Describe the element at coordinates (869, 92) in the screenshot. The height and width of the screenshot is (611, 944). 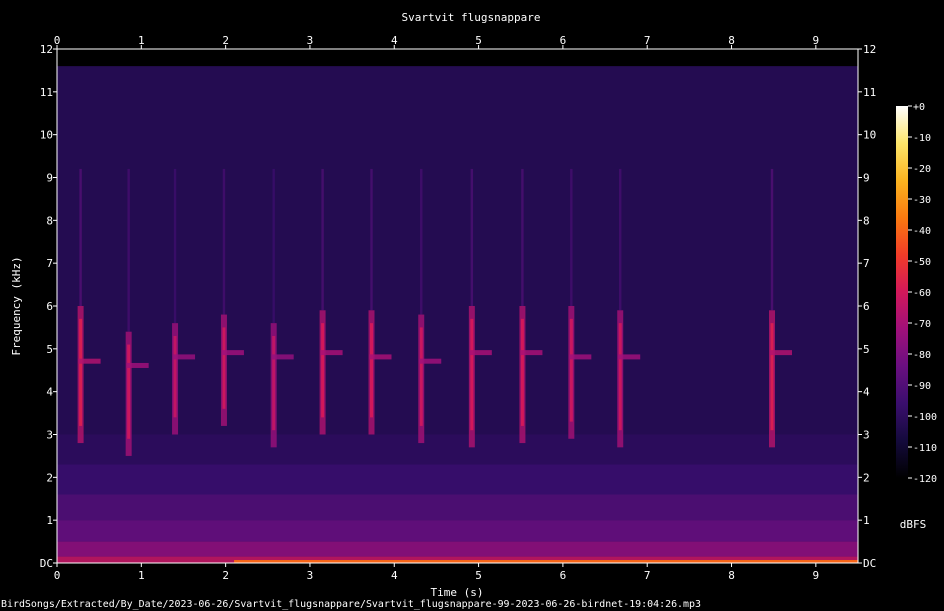
I see `y-tick-label-right: 11` at that location.